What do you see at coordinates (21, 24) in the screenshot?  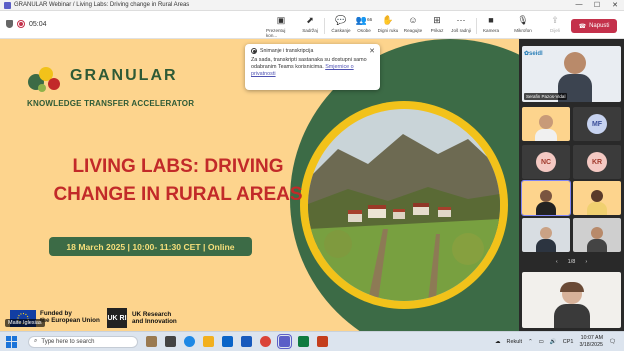 I see `recording-icon` at bounding box center [21, 24].